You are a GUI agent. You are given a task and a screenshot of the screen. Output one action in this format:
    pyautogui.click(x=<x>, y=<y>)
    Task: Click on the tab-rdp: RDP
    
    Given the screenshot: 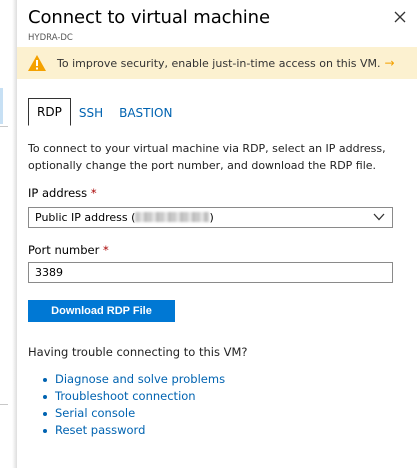 What is the action you would take?
    pyautogui.click(x=49, y=112)
    